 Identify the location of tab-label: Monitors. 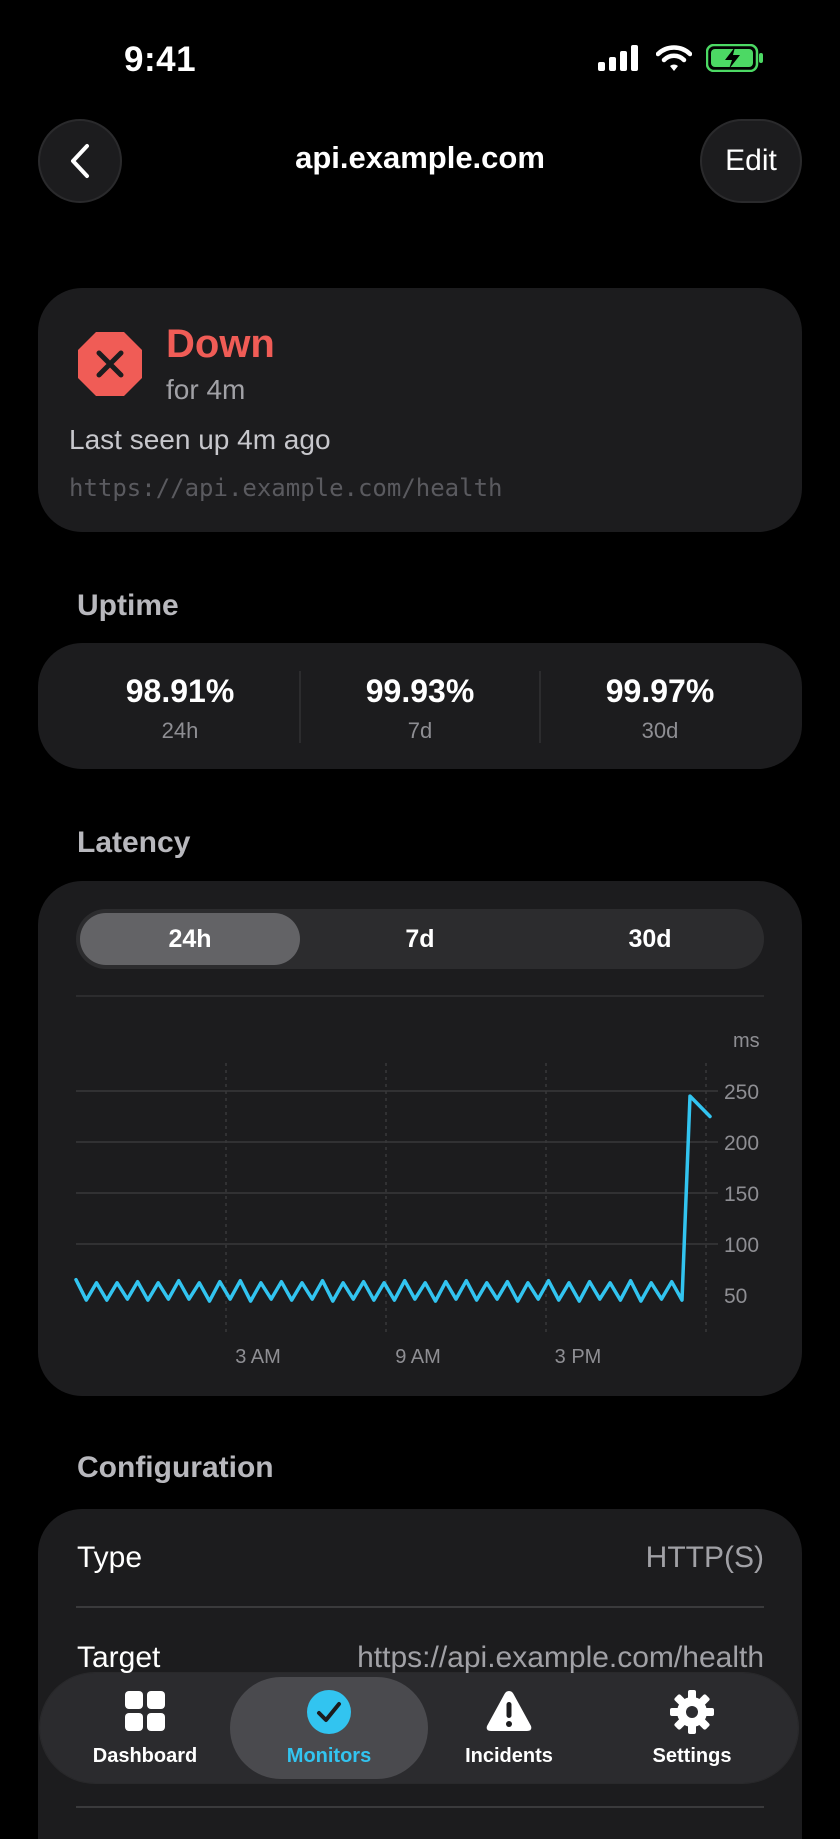
(329, 1756).